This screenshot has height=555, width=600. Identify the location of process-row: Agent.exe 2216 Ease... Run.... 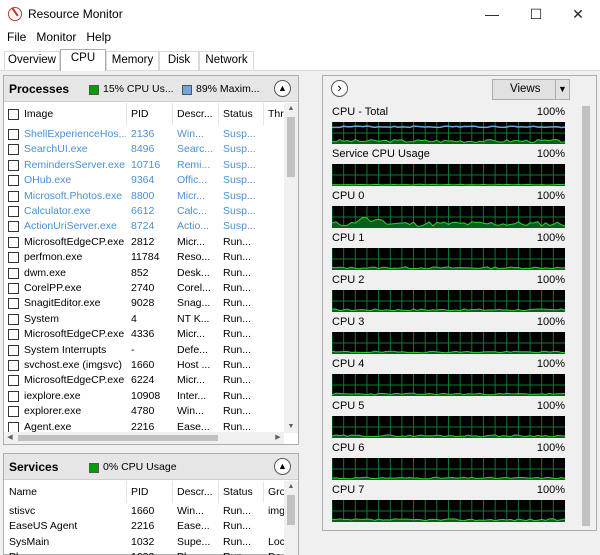
(144, 426).